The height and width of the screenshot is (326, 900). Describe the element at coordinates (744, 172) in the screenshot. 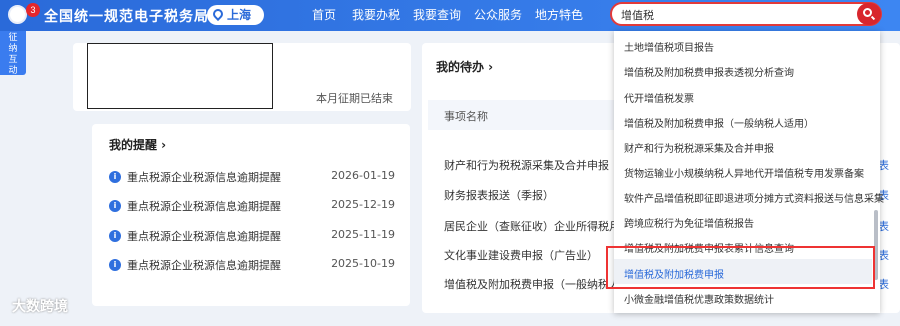

I see `suggestion-item: 货物运输业小规模纳税人异地代开增值税专用发票备案` at that location.